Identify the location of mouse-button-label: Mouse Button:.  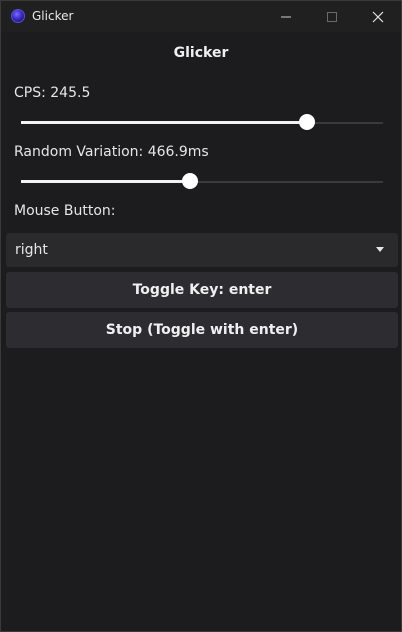
(65, 211).